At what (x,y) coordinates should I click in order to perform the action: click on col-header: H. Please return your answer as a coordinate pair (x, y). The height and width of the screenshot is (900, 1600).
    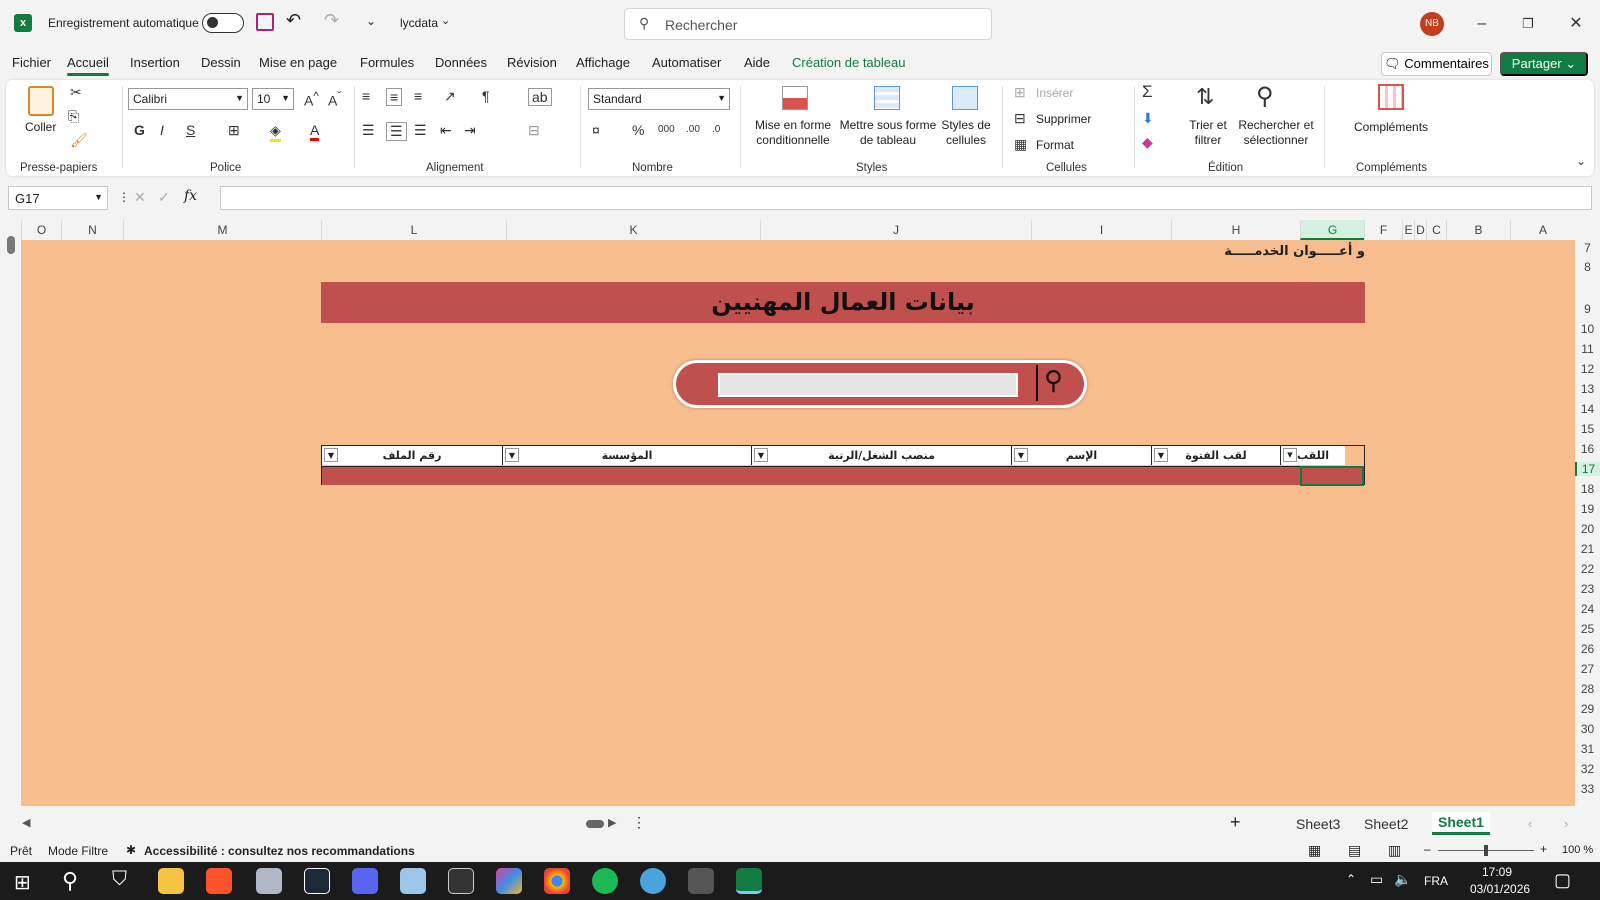
    Looking at the image, I should click on (1235, 230).